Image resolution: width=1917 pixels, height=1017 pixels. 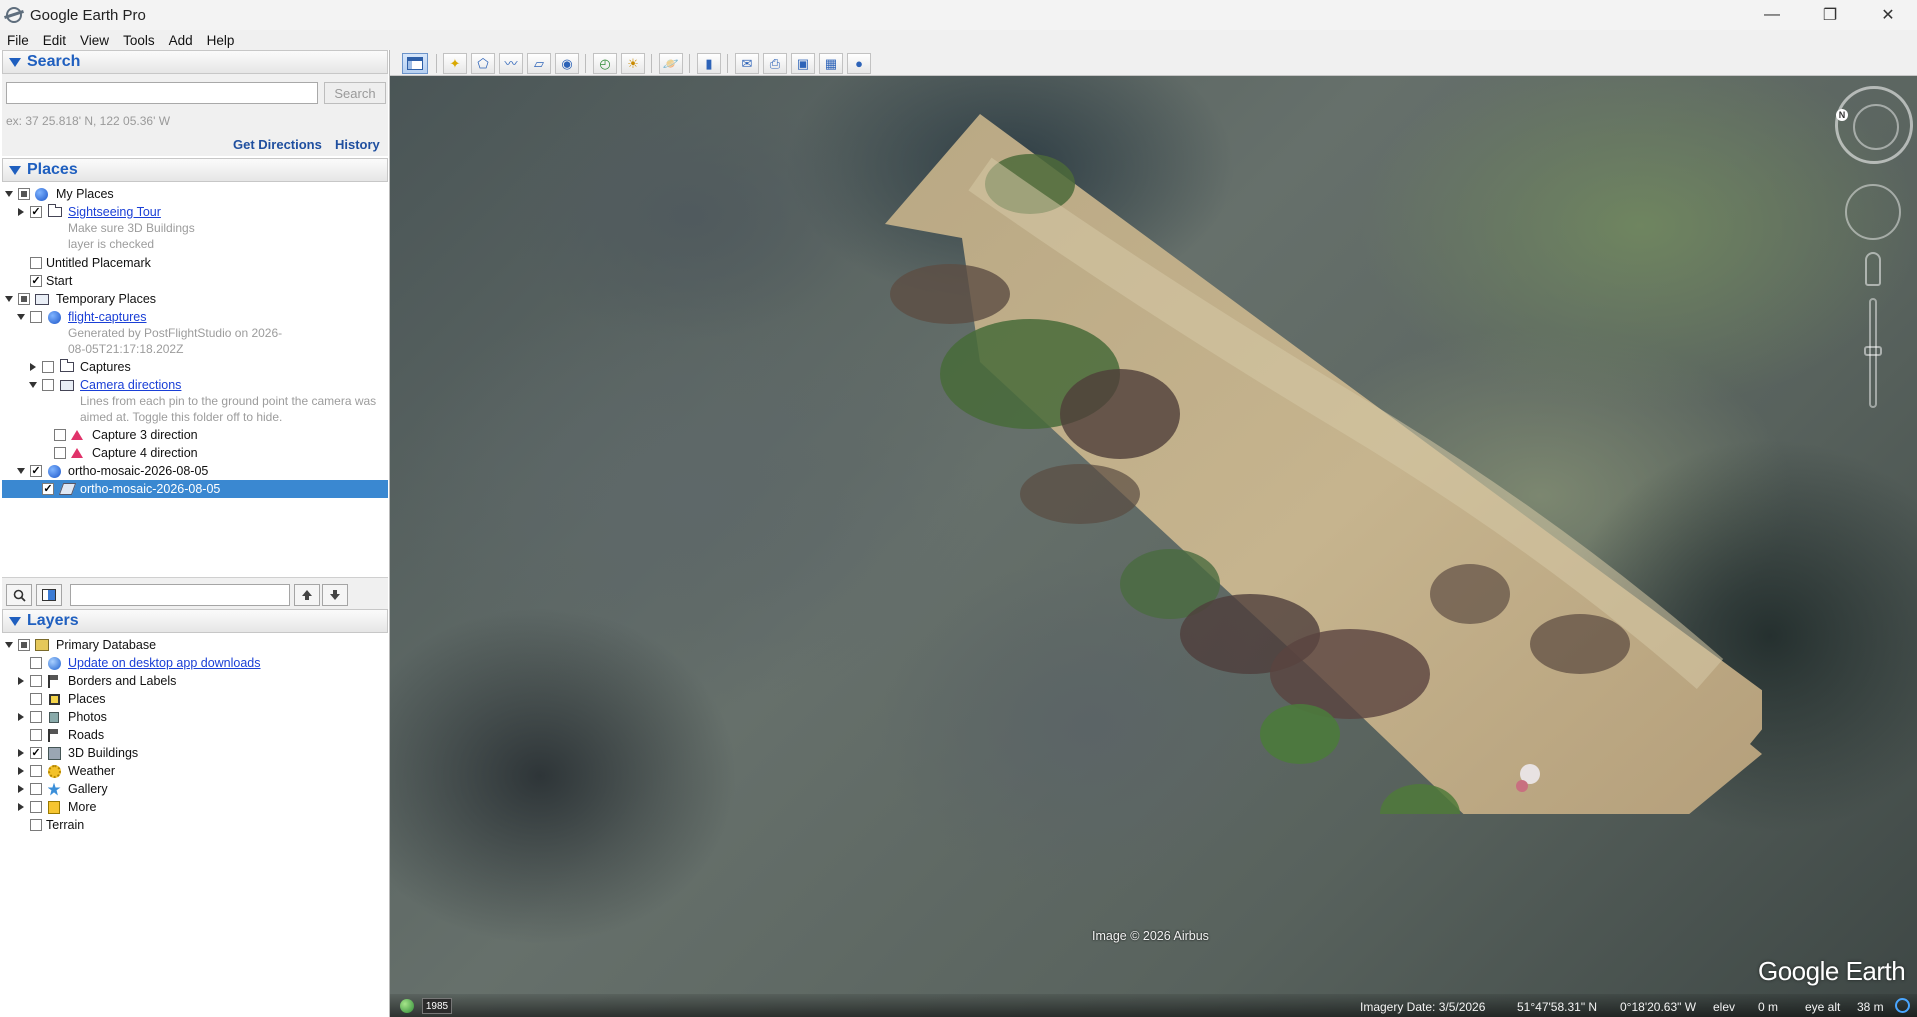 What do you see at coordinates (671, 63) in the screenshot?
I see `switch-planet-button: 🪐` at bounding box center [671, 63].